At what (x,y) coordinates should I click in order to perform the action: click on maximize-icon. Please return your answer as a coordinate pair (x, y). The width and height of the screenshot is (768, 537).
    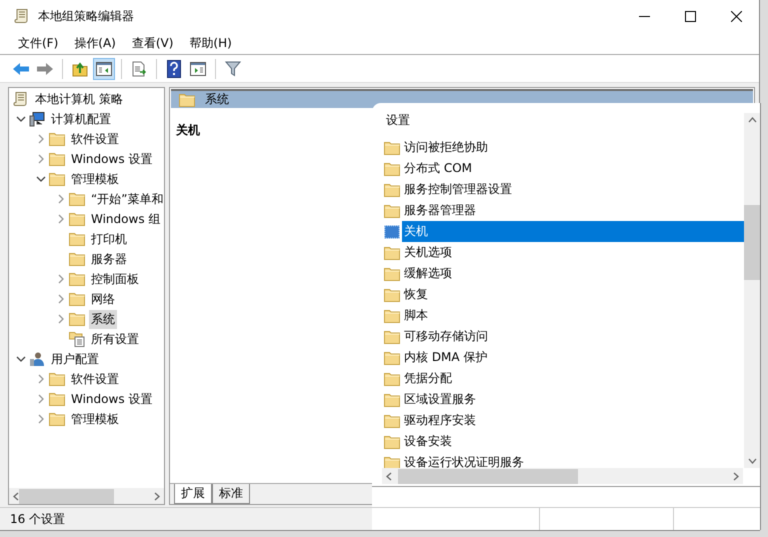
    Looking at the image, I should click on (690, 16).